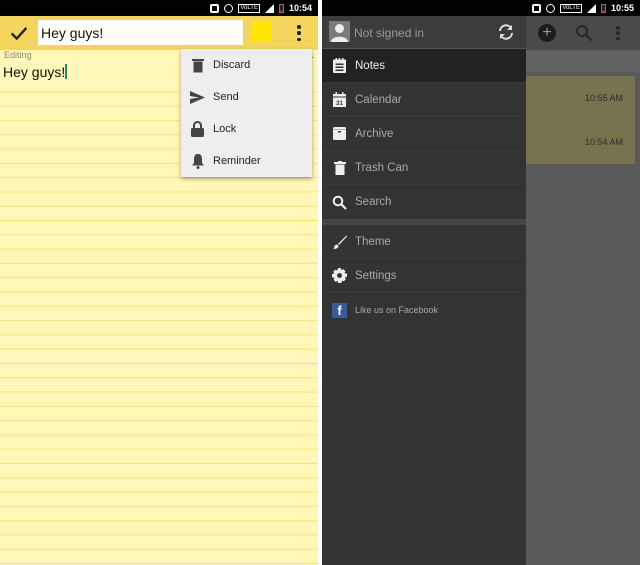  Describe the element at coordinates (66, 71) in the screenshot. I see `text-cursor` at that location.